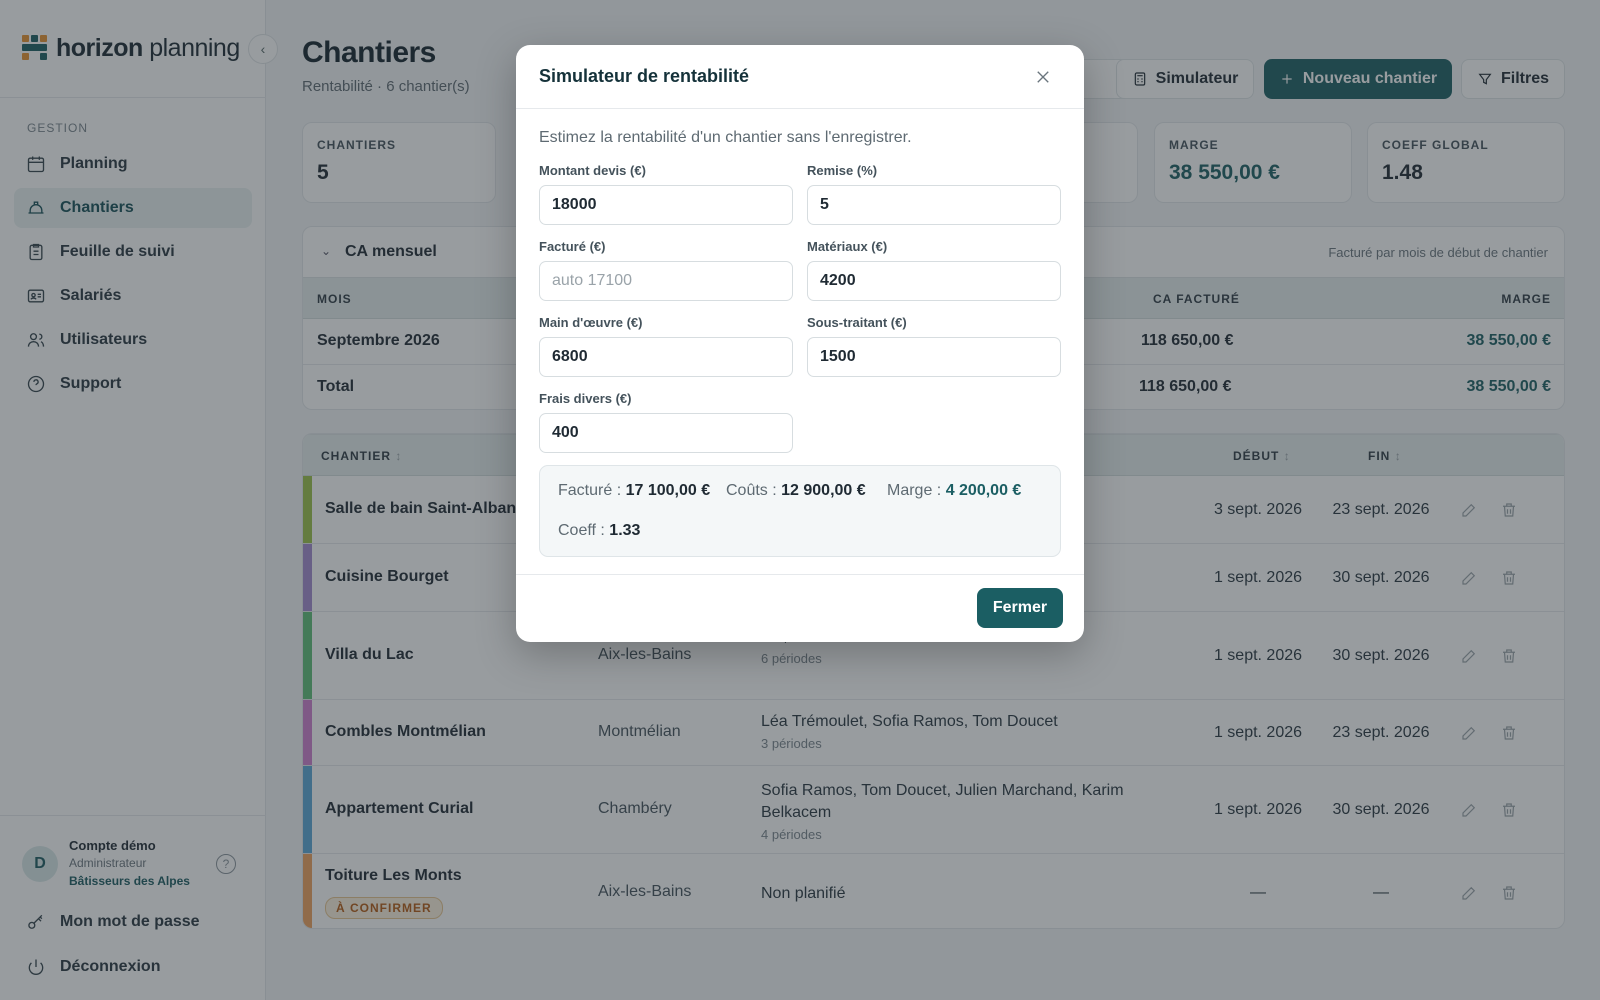  Describe the element at coordinates (934, 205) in the screenshot. I see `discount-input` at that location.